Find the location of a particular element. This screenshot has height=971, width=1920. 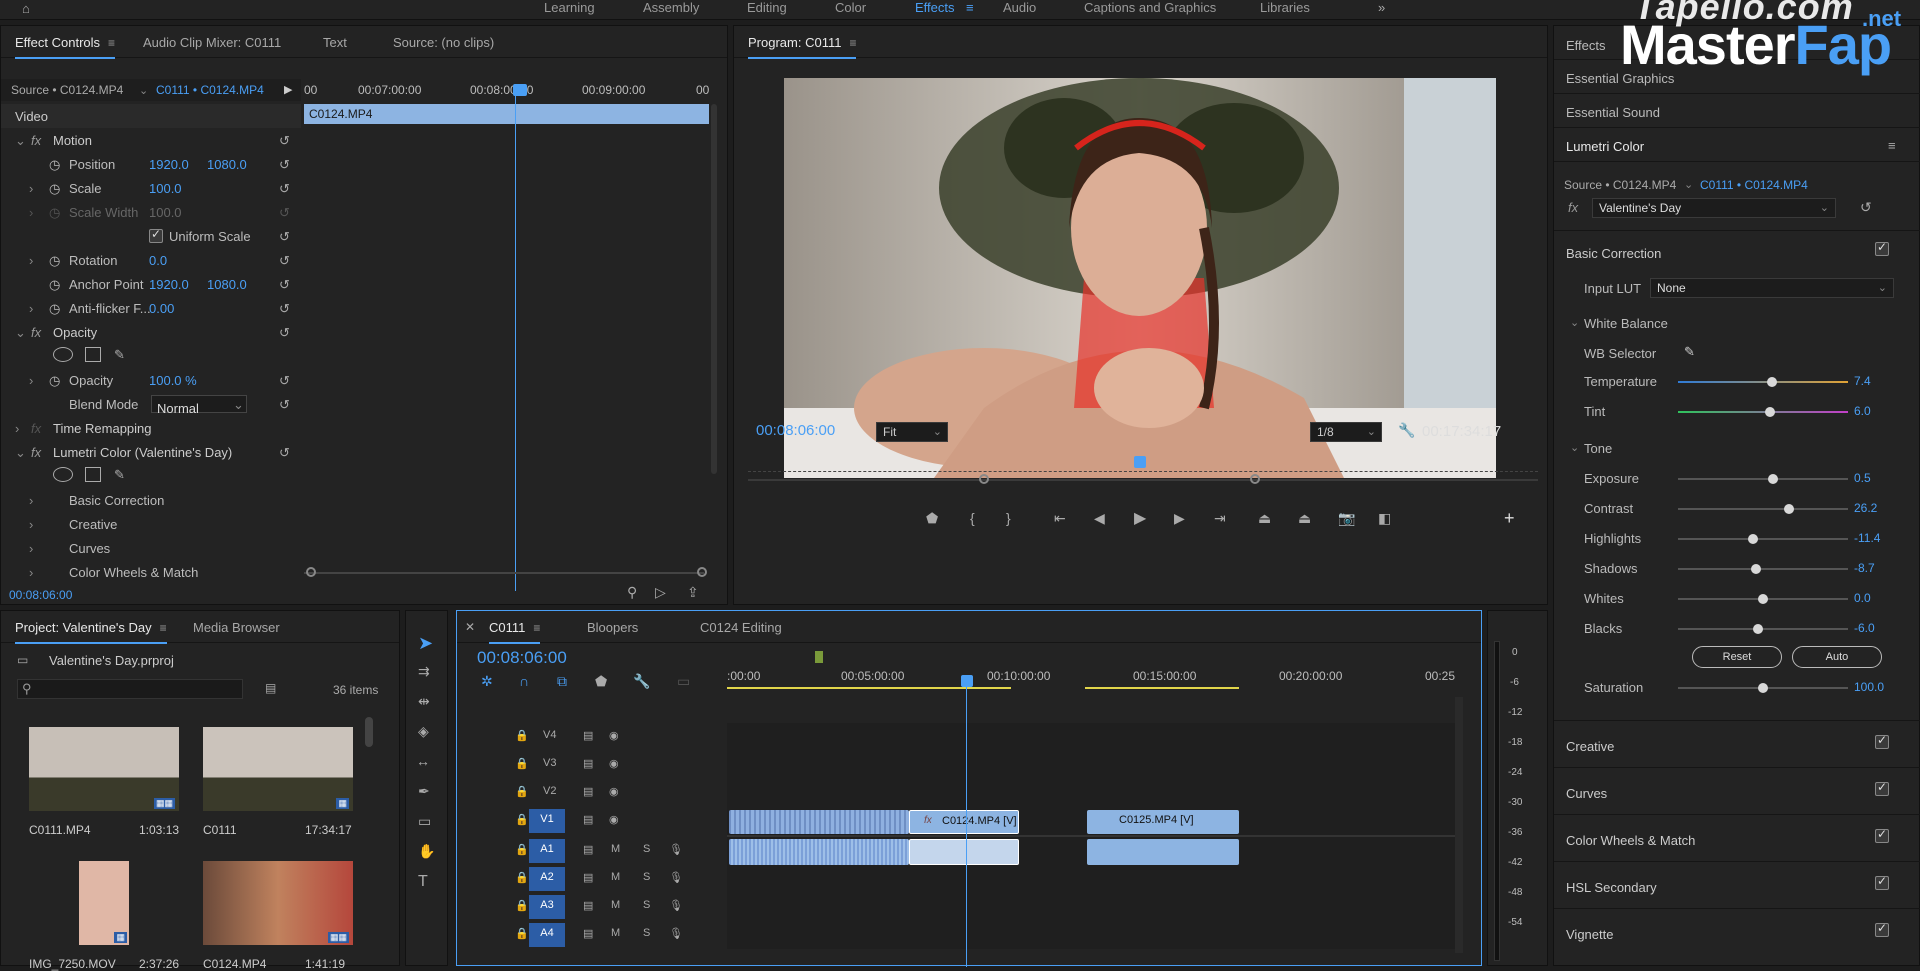

lumetri-sequence: C0111 • C0124.MP4 is located at coordinates (1754, 185).